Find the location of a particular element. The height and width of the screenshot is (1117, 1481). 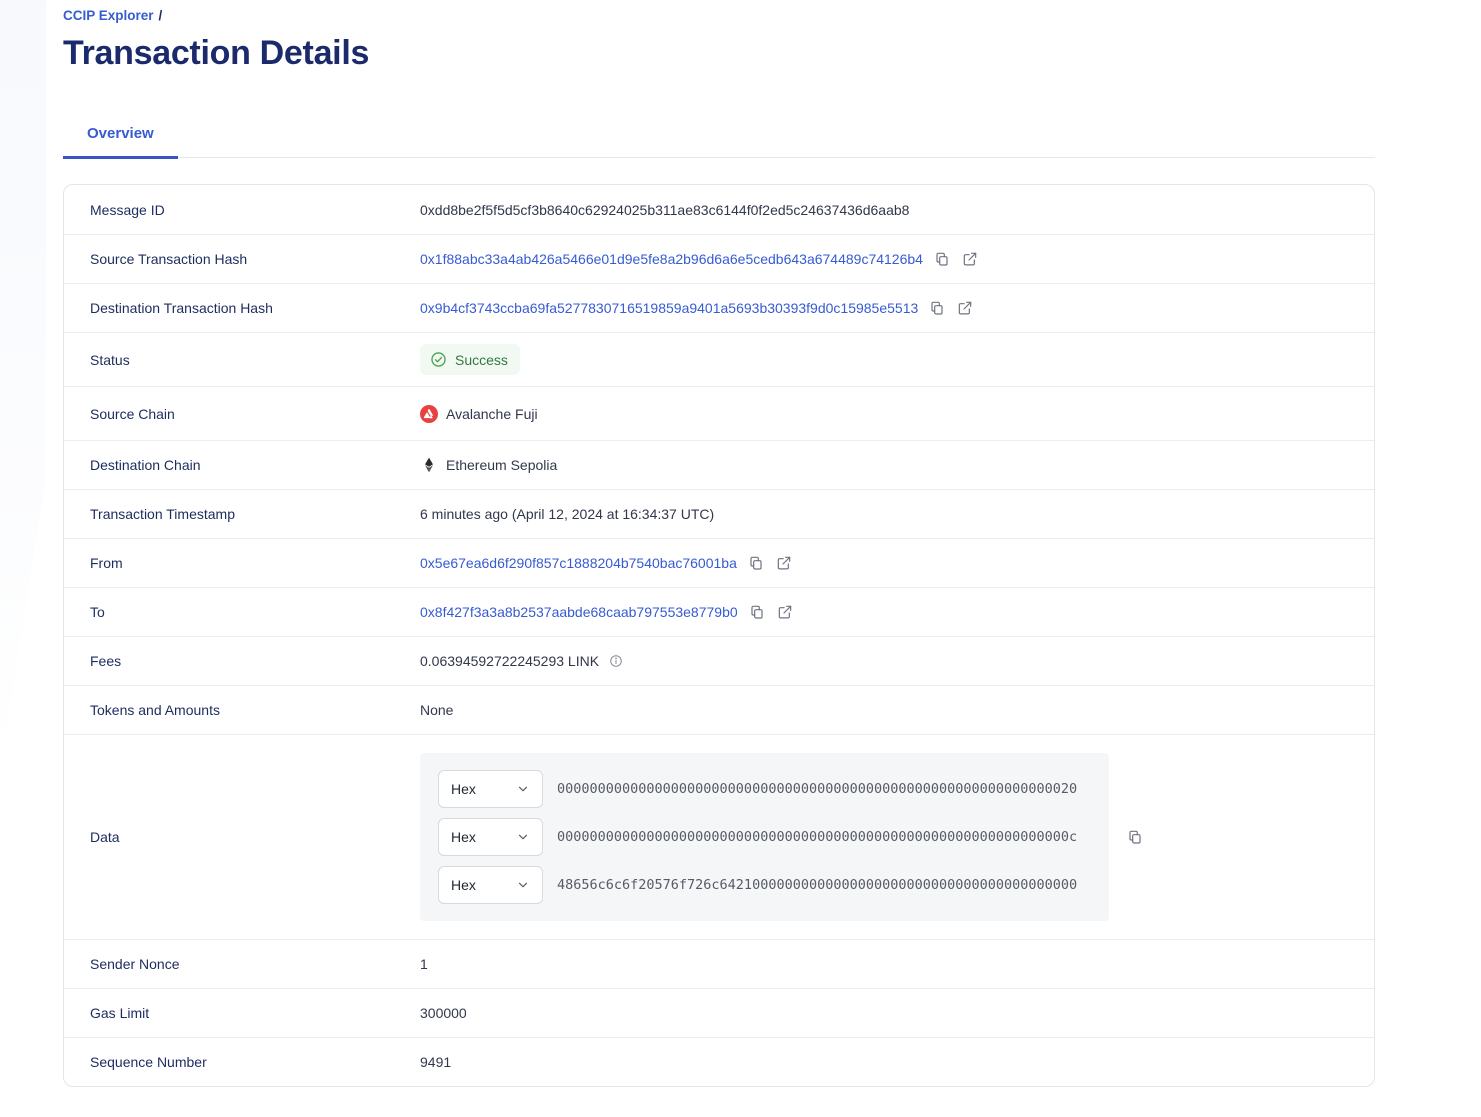

field-label: Fees is located at coordinates (106, 661).